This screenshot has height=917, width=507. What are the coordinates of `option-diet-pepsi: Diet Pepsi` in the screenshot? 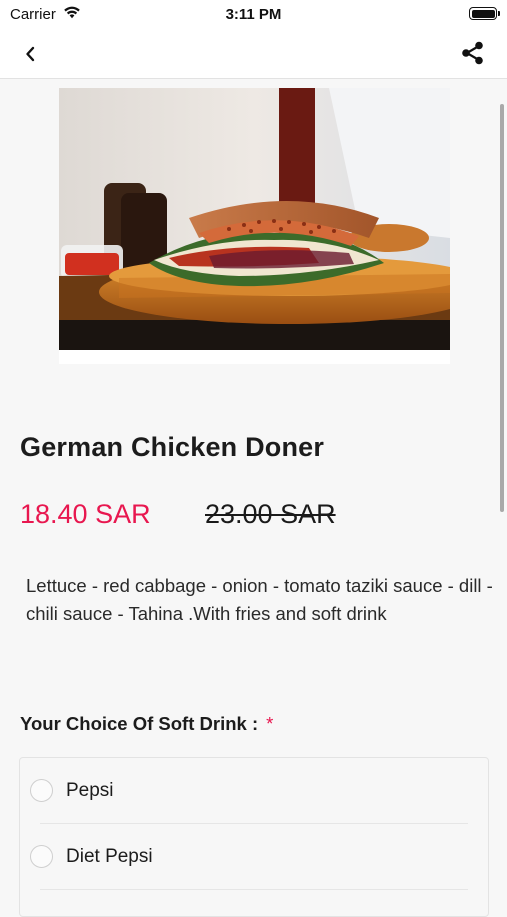 It's located at (254, 856).